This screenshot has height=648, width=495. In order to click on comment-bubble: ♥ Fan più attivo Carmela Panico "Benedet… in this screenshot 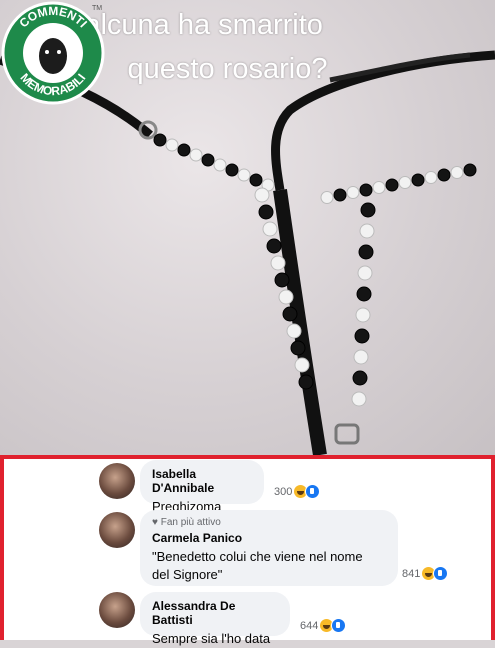, I will do `click(269, 548)`.